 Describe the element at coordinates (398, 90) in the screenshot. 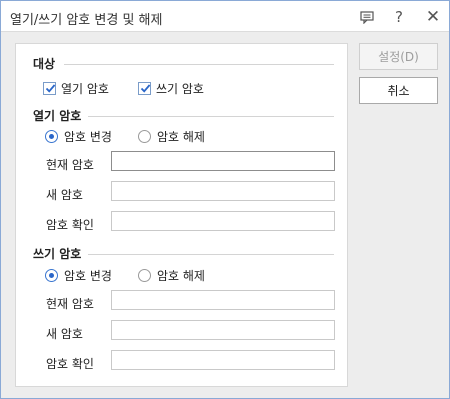

I see `cancel-button: 취소` at that location.